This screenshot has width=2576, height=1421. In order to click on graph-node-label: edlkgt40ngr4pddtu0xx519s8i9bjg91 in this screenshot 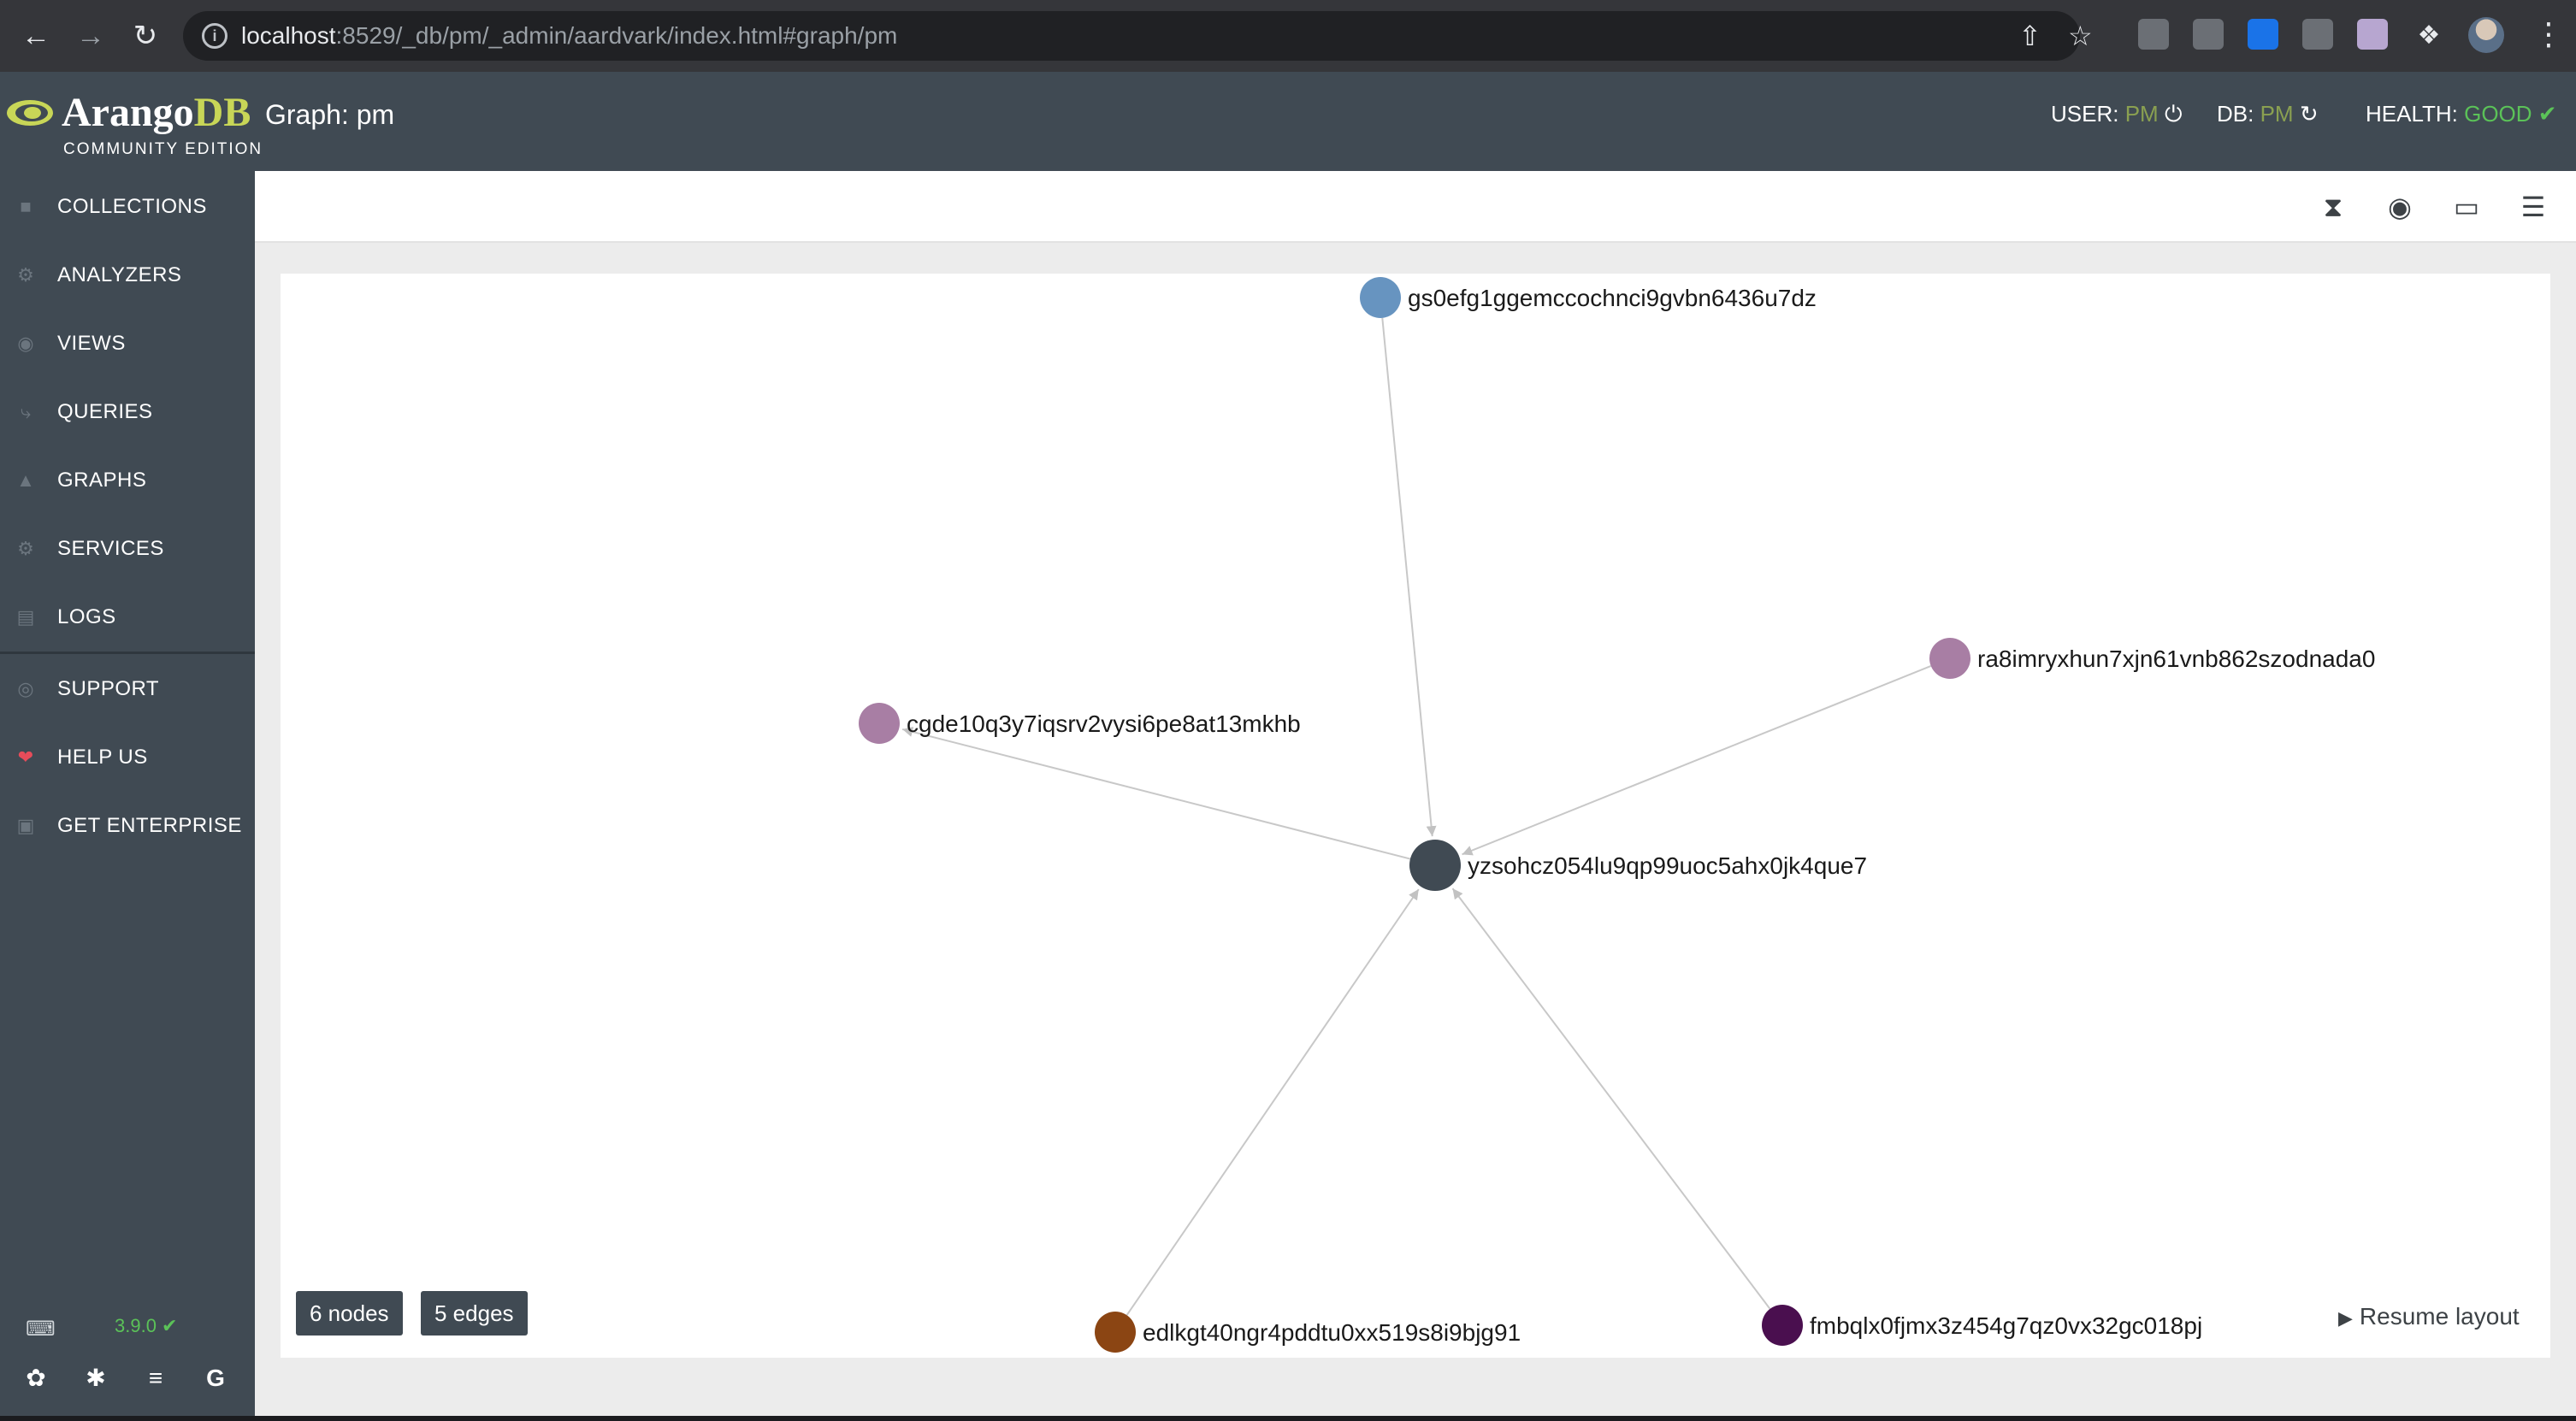, I will do `click(1332, 1332)`.